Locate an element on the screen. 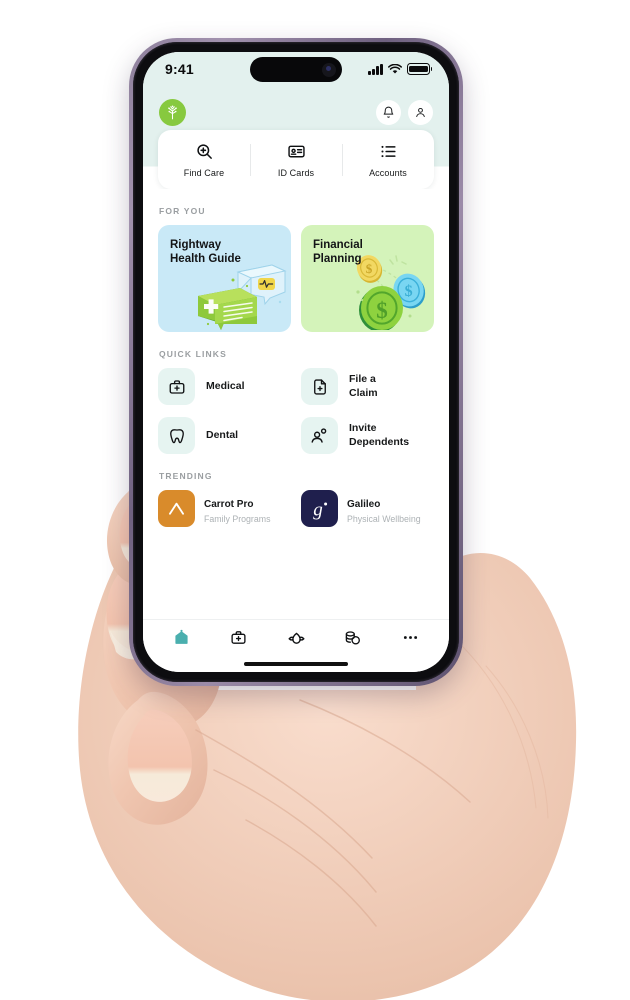 This screenshot has height=1000, width=630. trending-card-galileo: g Galileo Physical Wellbeing is located at coordinates (367, 508).